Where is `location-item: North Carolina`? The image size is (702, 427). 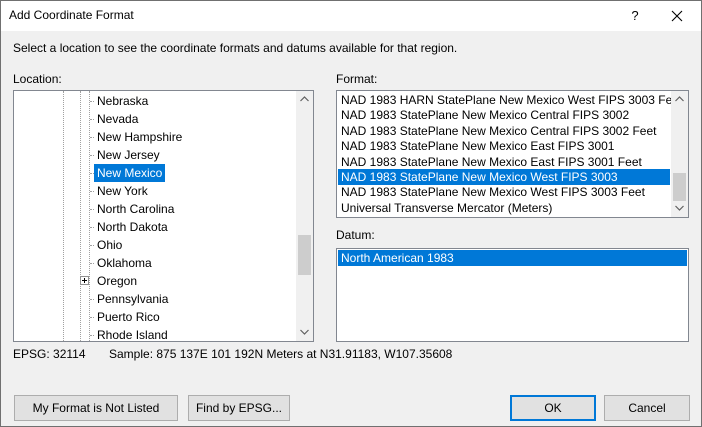
location-item: North Carolina is located at coordinates (135, 209).